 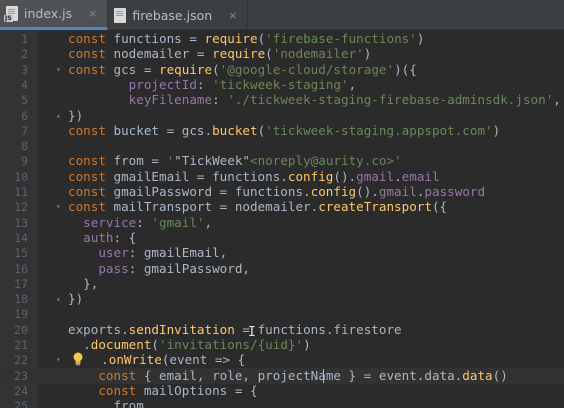 What do you see at coordinates (282, 238) in the screenshot?
I see `code-line: 14 auth: {` at bounding box center [282, 238].